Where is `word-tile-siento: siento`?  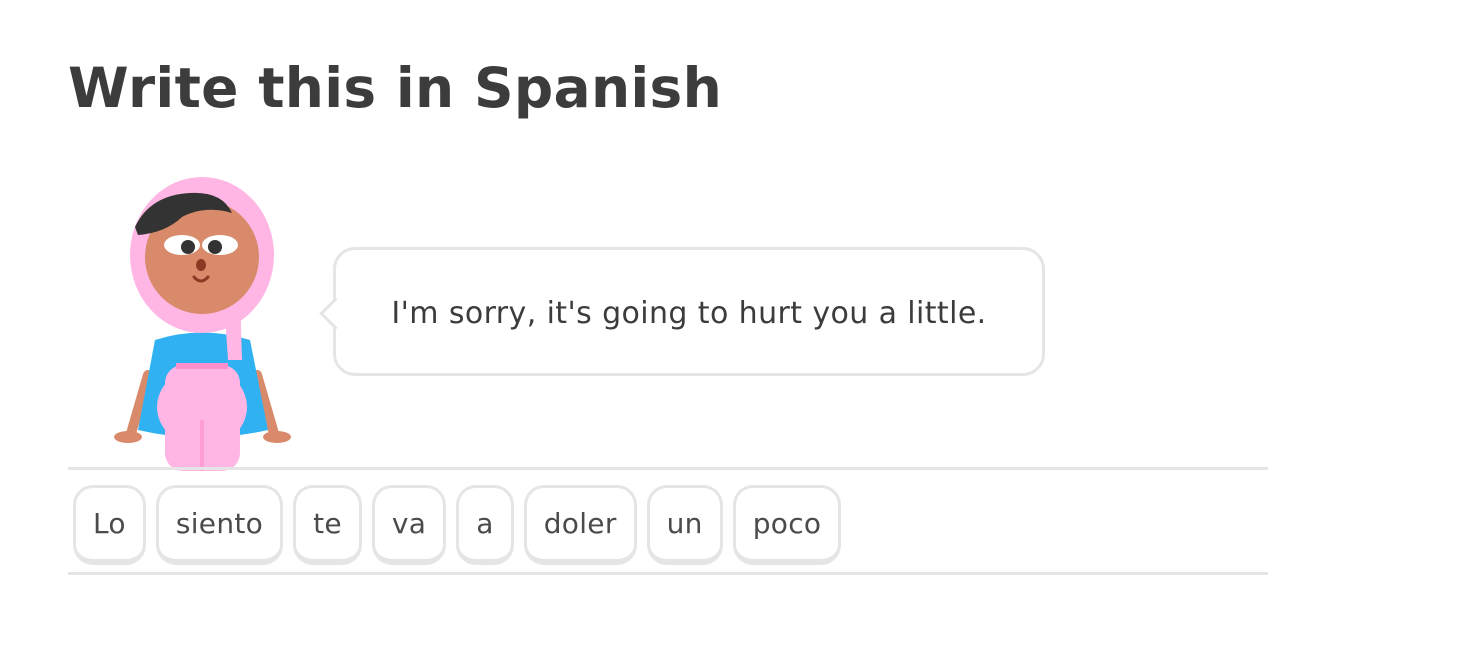 word-tile-siento: siento is located at coordinates (219, 525).